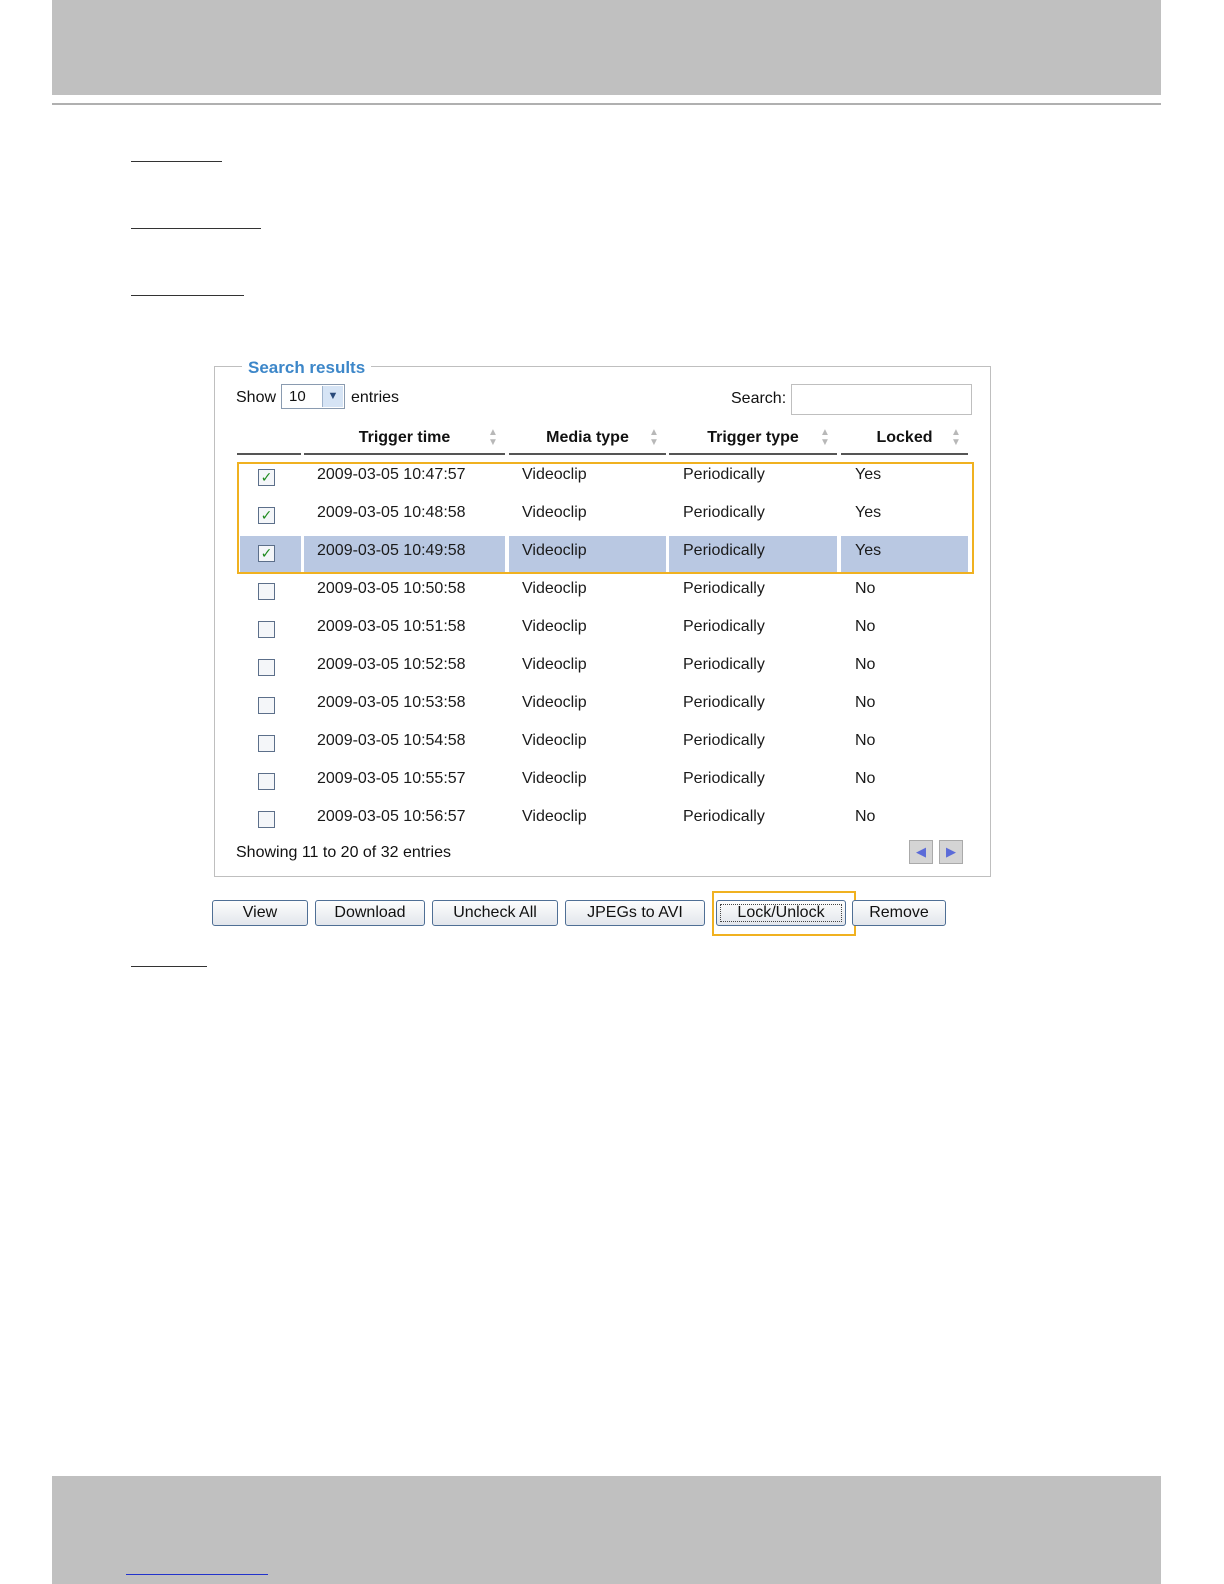 The image size is (1224, 1584). I want to click on view-button: View, so click(260, 913).